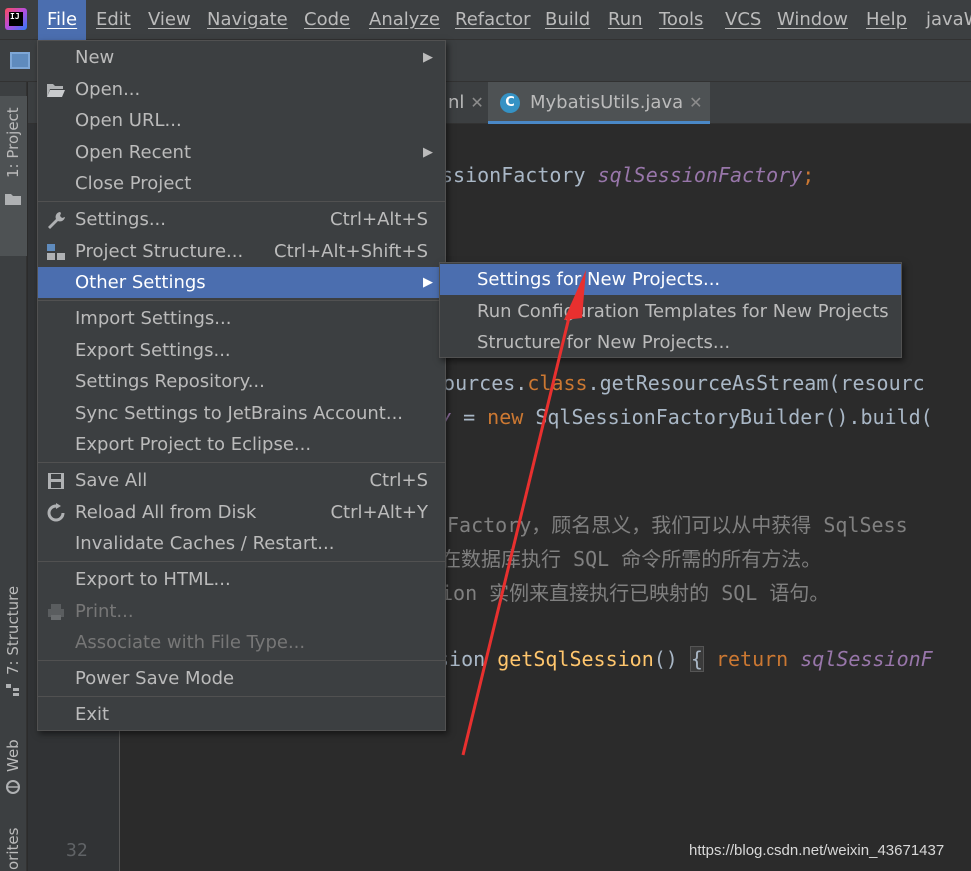 This screenshot has width=971, height=871. I want to click on tool-tab-web: Web, so click(13, 762).